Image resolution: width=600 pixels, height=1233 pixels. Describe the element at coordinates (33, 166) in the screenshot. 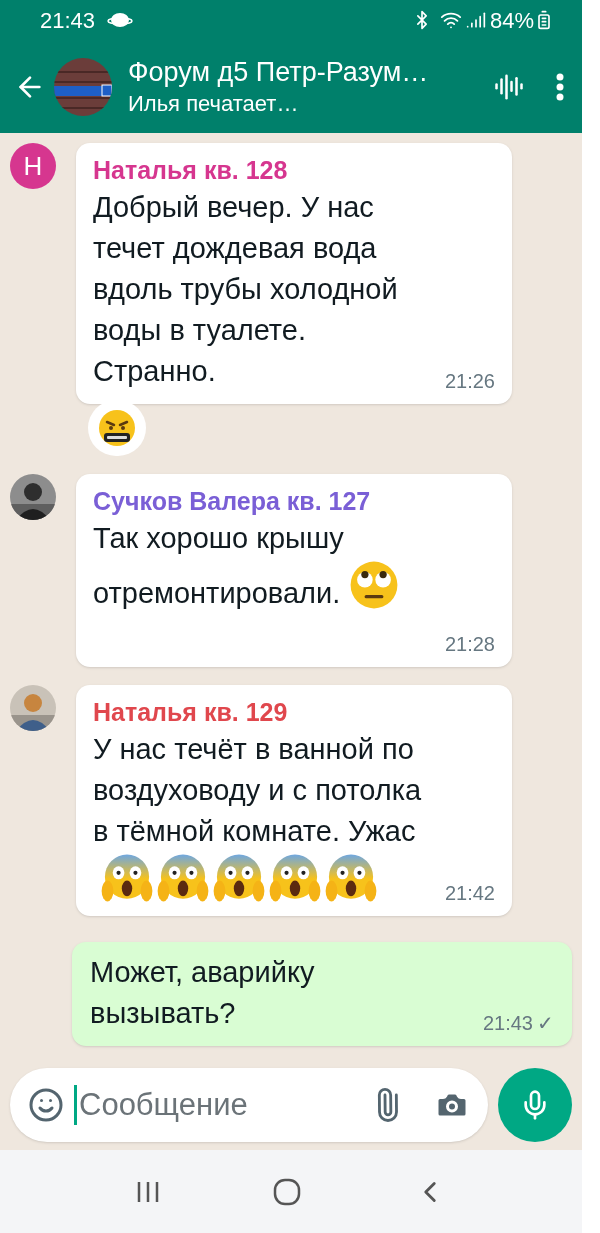

I see `avatar: Н` at that location.